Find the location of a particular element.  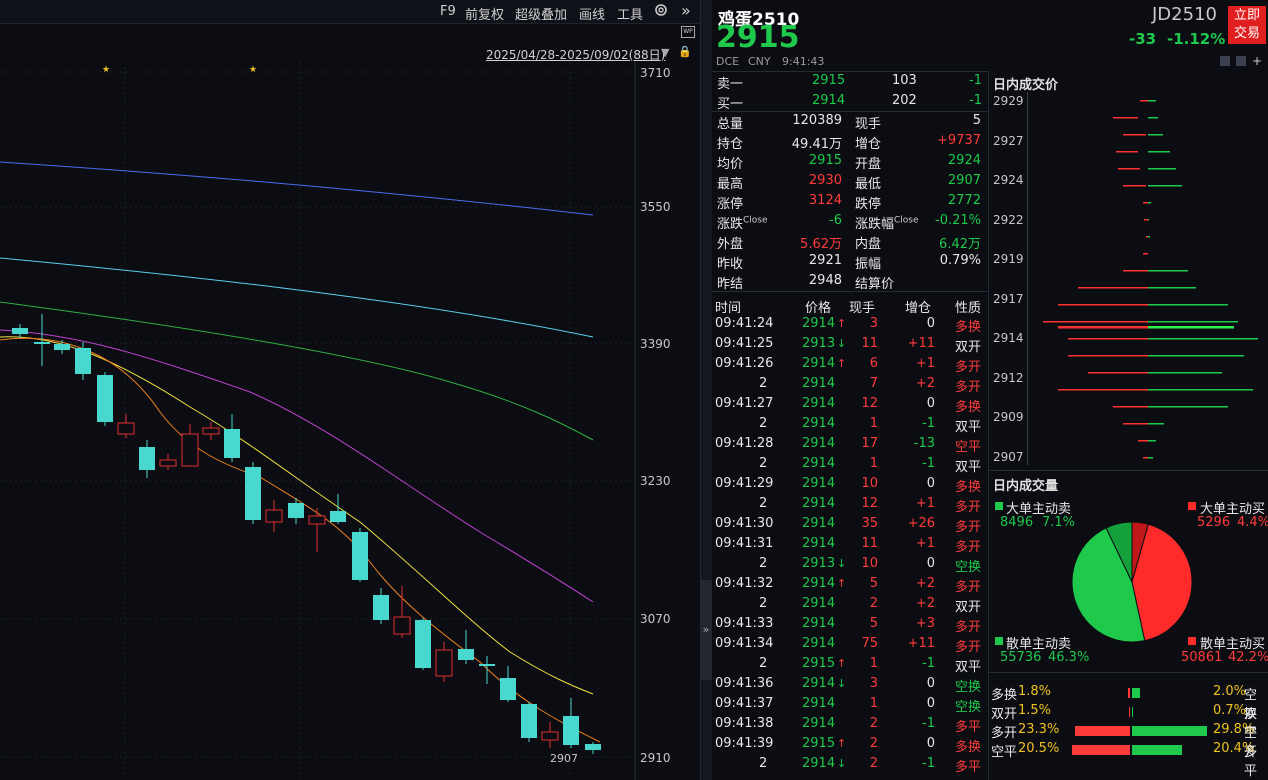

tick-oi: +3 is located at coordinates (925, 623).